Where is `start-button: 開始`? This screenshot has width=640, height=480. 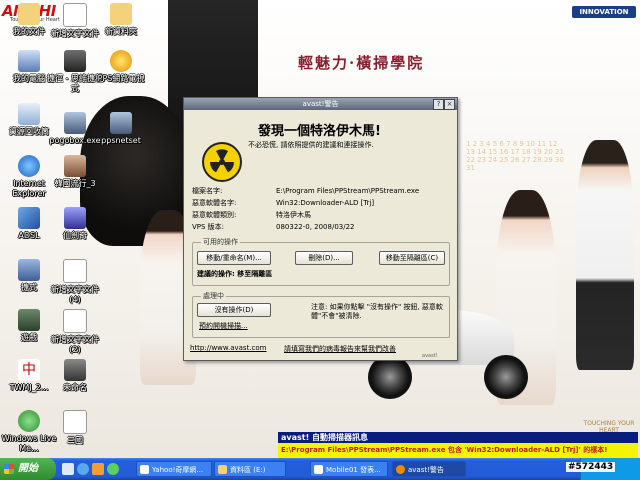
start-button: 開始 is located at coordinates (28, 469).